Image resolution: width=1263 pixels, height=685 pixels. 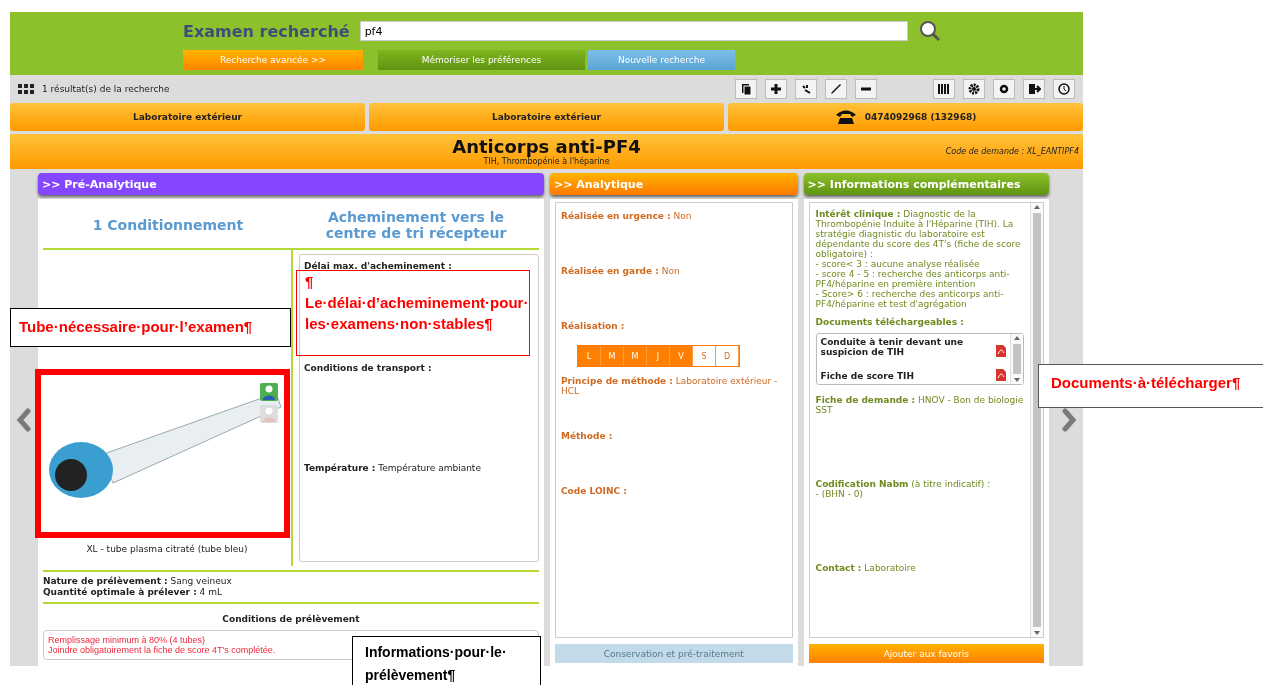 What do you see at coordinates (546, 161) in the screenshot?
I see `exam-subtitle: TIH, Thrombopénie à l'héparine` at bounding box center [546, 161].